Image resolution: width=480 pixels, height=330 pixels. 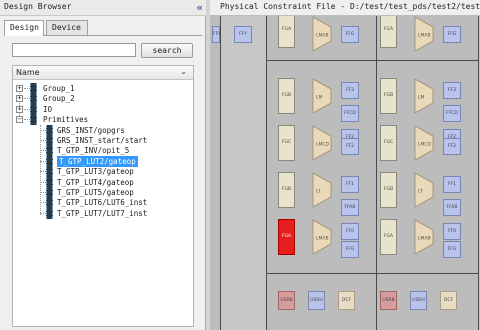 What do you see at coordinates (74, 50) in the screenshot?
I see `search-input` at bounding box center [74, 50].